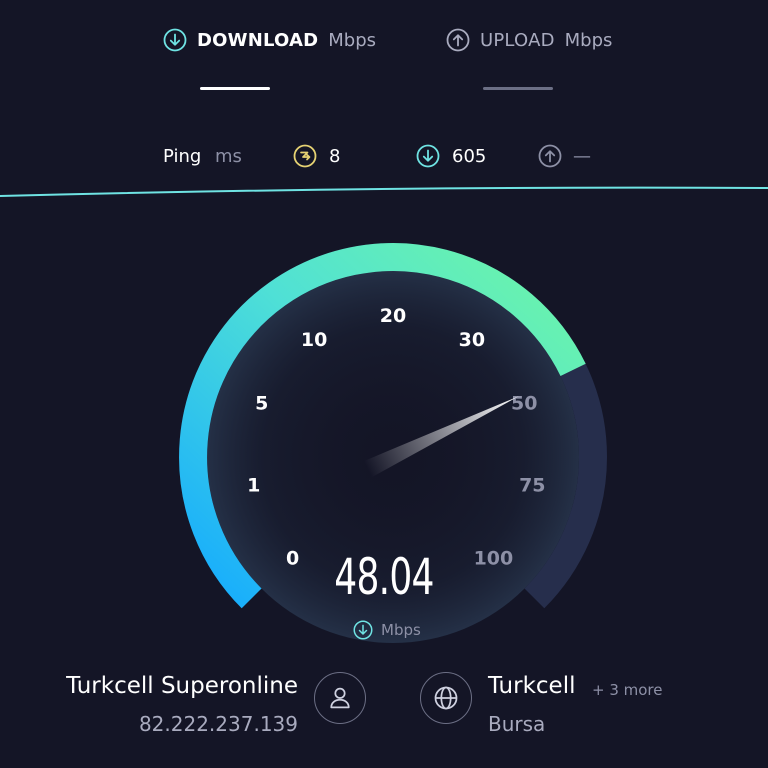 The width and height of the screenshot is (768, 768). I want to click on gauge-tick-label: 5, so click(261, 404).